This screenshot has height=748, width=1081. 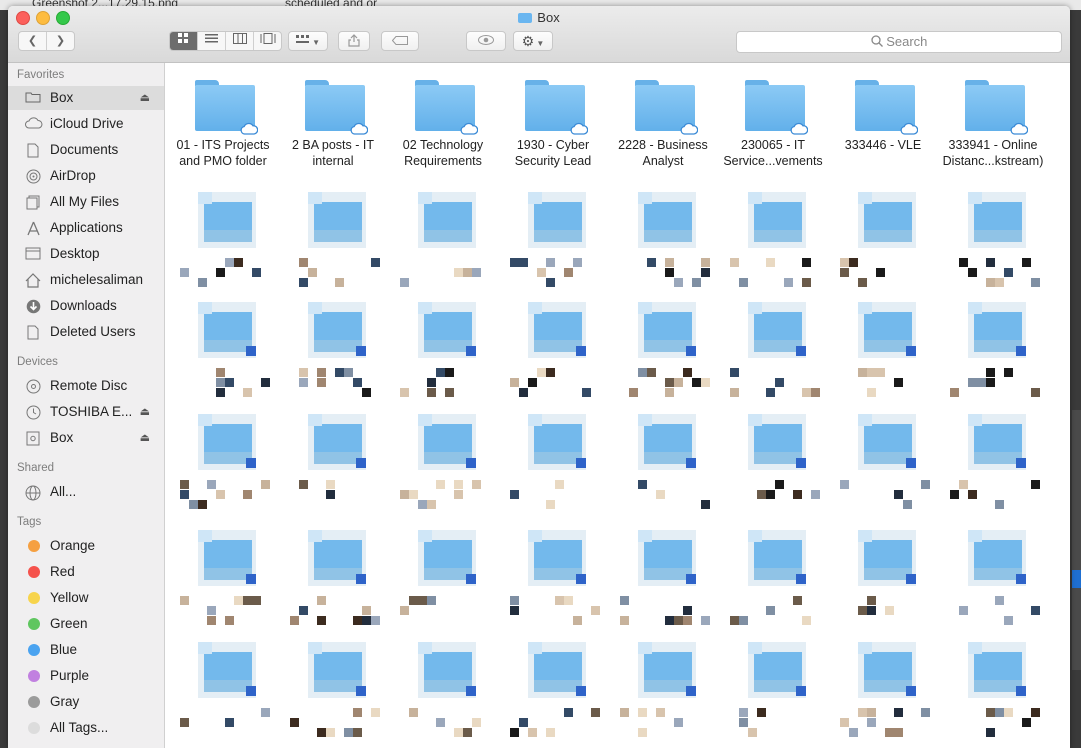 What do you see at coordinates (240, 41) in the screenshot?
I see `column-view-button` at bounding box center [240, 41].